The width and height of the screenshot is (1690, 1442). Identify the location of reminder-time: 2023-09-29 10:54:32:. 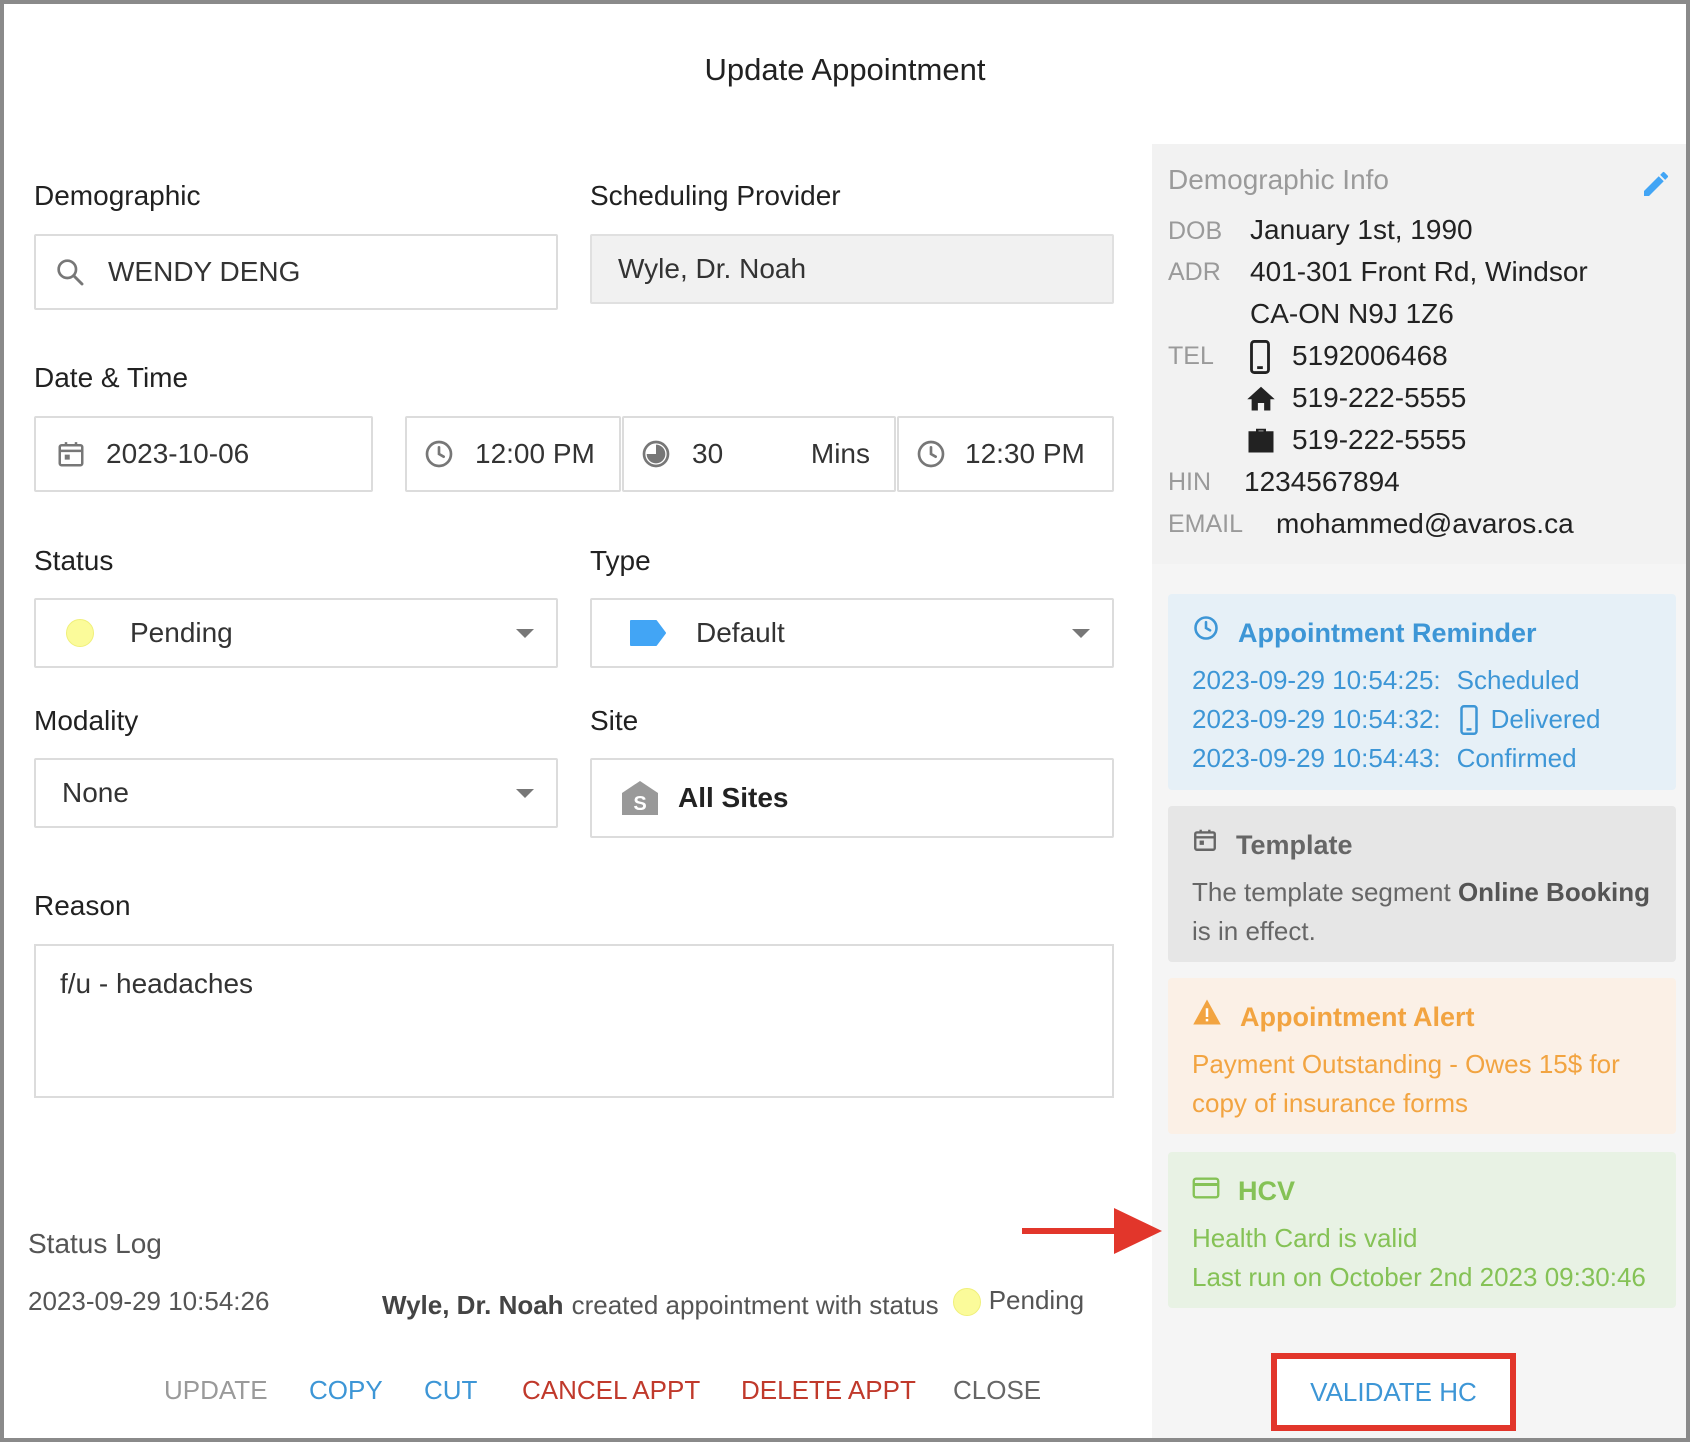
(1316, 719).